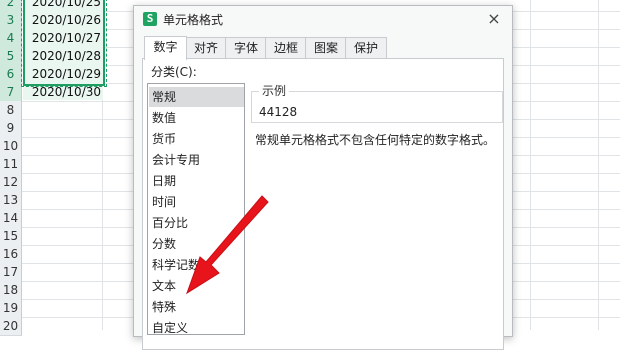 The height and width of the screenshot is (350, 620). I want to click on category-item-text: 文本, so click(196, 286).